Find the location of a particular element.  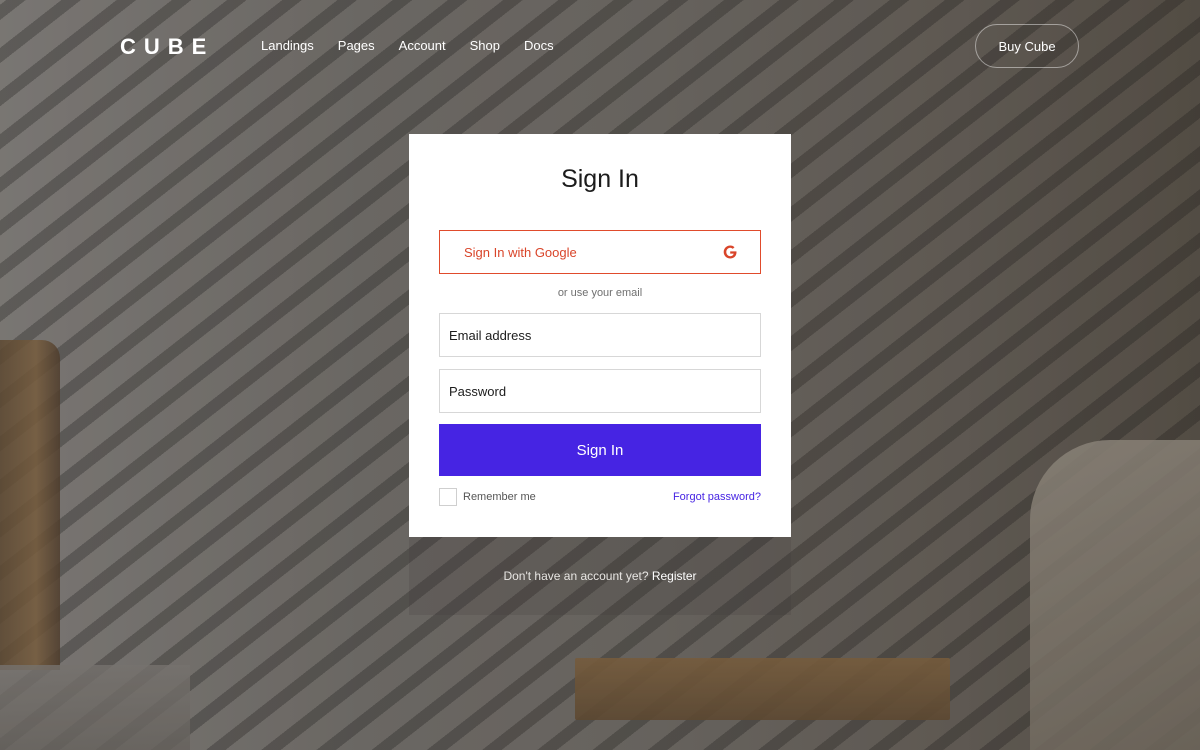

google-g-icon is located at coordinates (730, 252).